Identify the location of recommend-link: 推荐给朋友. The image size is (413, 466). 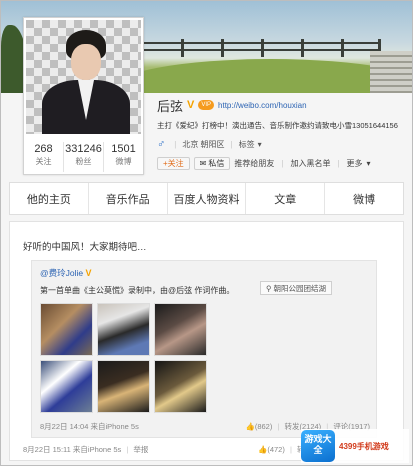
(254, 163).